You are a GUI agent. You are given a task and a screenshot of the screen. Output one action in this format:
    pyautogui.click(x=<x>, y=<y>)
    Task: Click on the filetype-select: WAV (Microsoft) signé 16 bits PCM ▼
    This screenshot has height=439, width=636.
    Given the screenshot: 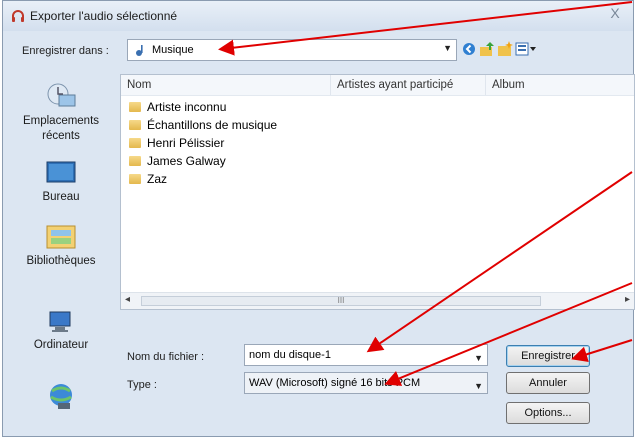 What is the action you would take?
    pyautogui.click(x=366, y=383)
    